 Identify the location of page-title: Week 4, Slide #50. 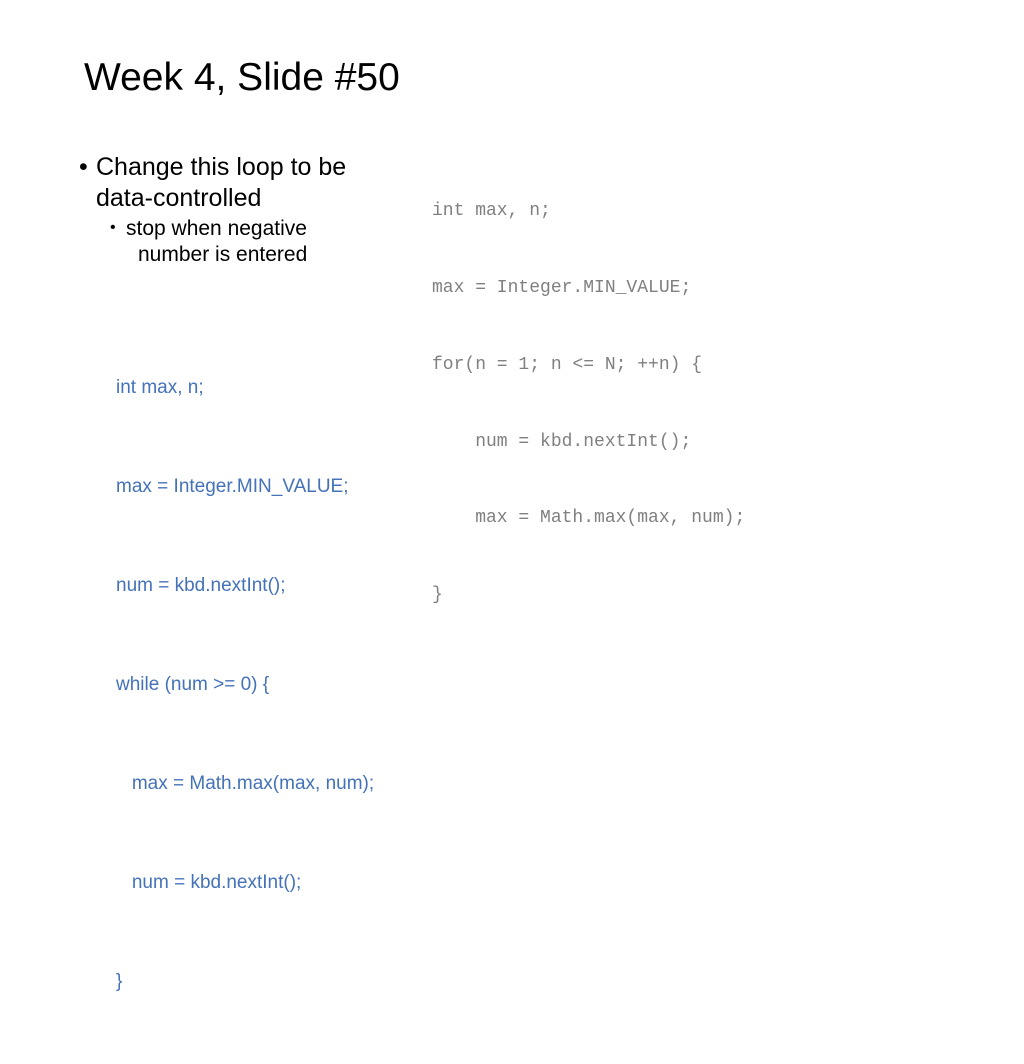
(242, 77).